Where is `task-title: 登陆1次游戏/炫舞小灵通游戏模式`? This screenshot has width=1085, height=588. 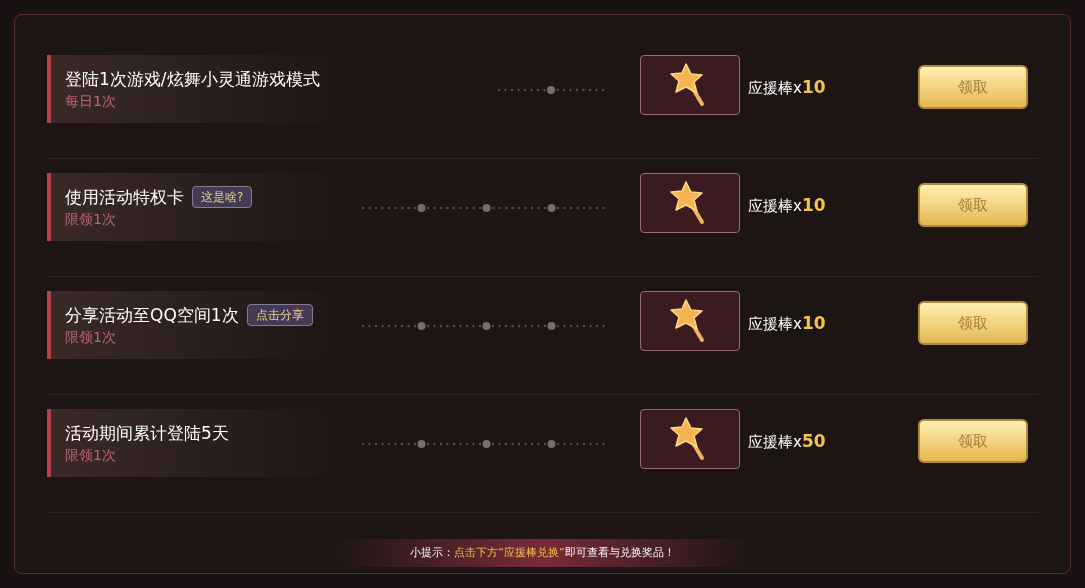
task-title: 登陆1次游戏/炫舞小灵通游戏模式 is located at coordinates (192, 79).